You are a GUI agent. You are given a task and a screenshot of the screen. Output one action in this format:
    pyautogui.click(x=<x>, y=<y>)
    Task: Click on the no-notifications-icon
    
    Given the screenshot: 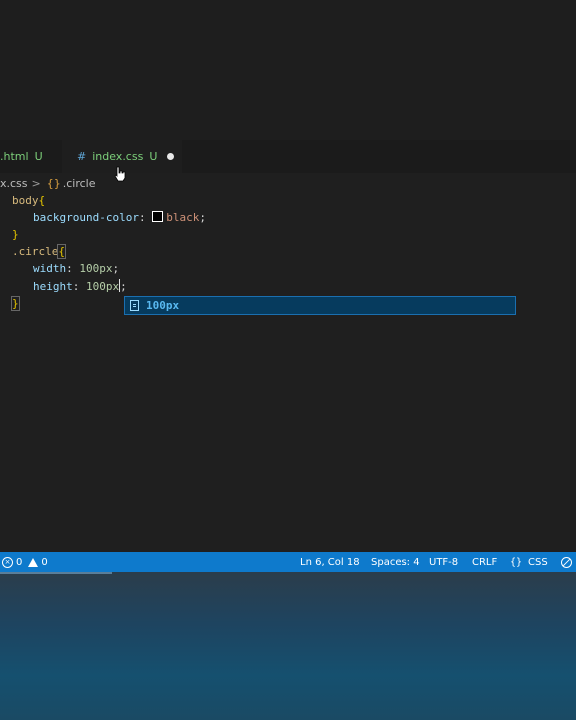 What is the action you would take?
    pyautogui.click(x=566, y=562)
    